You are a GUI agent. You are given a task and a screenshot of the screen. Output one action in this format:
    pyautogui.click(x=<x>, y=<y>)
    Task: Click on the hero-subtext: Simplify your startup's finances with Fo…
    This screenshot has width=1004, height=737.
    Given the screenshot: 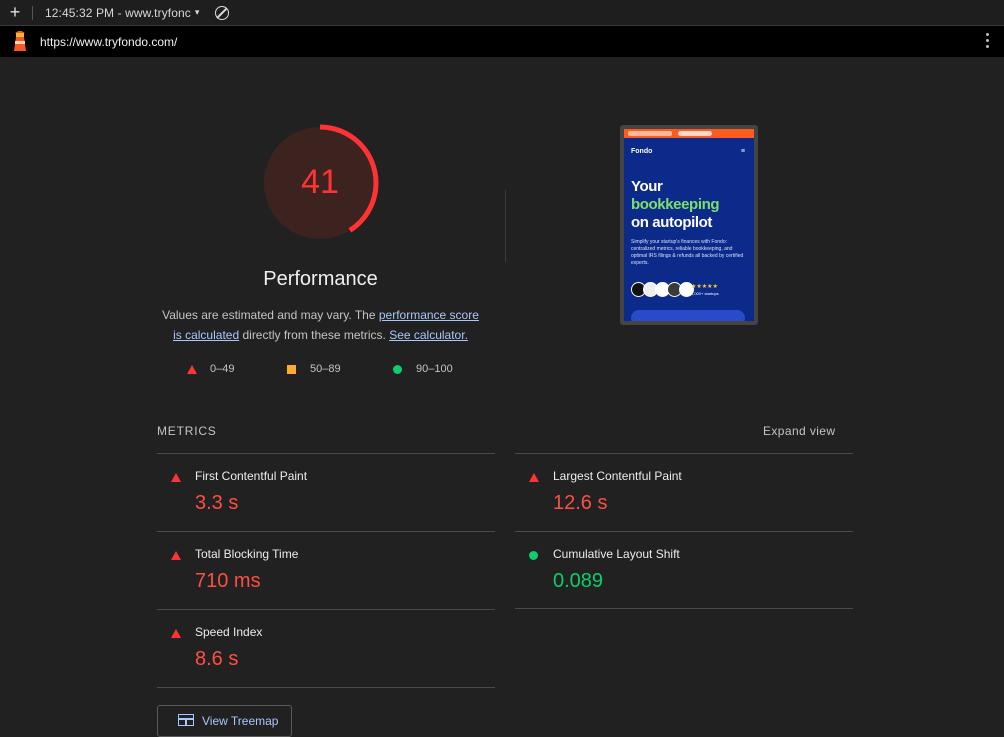 What is the action you would take?
    pyautogui.click(x=687, y=252)
    